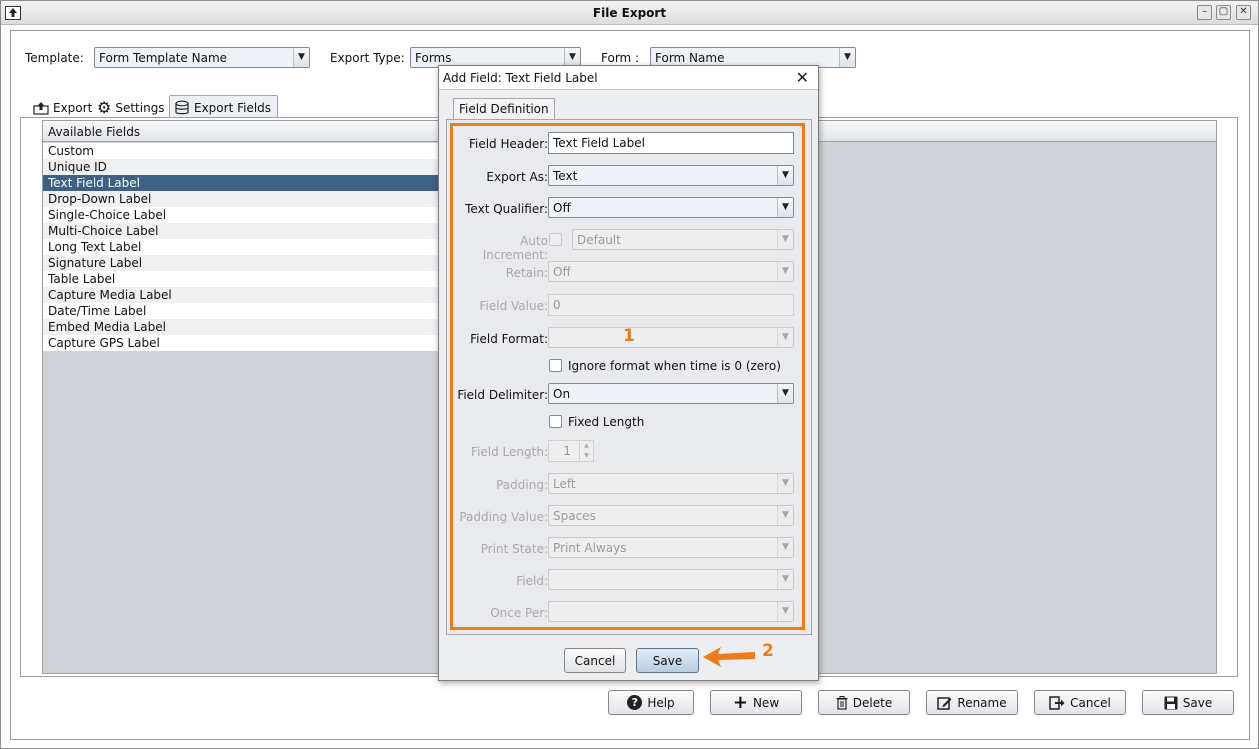  I want to click on form-select-value: Form Name, so click(690, 58).